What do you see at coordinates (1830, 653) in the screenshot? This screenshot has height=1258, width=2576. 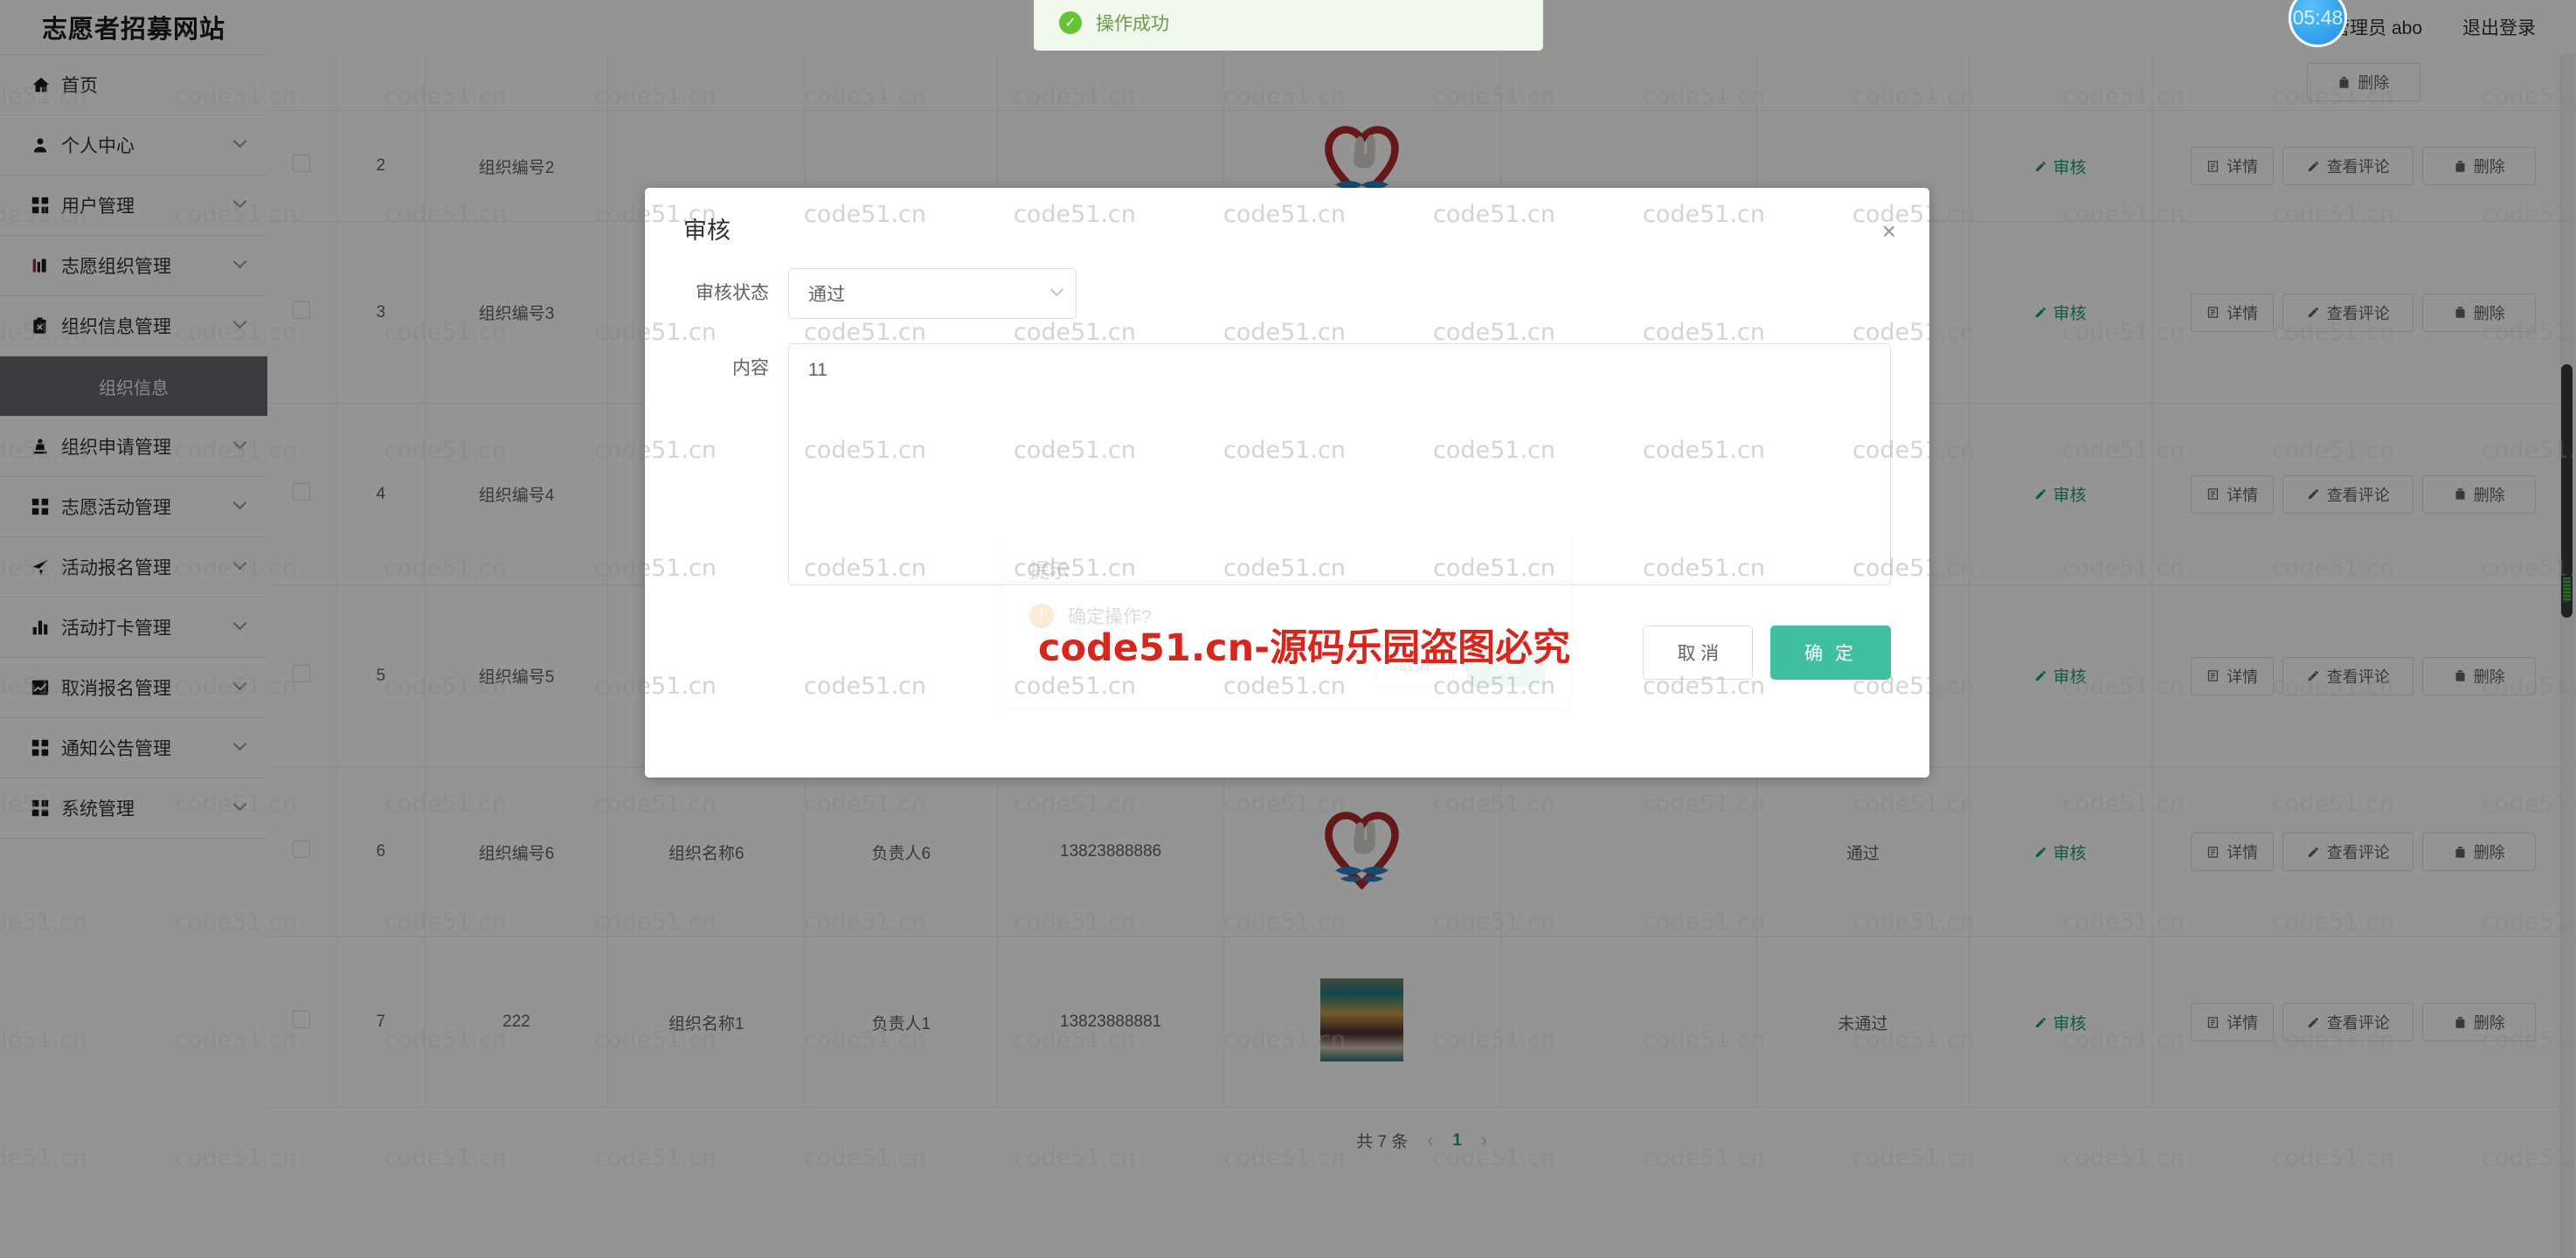 I see `confirm-button: 确 定` at bounding box center [1830, 653].